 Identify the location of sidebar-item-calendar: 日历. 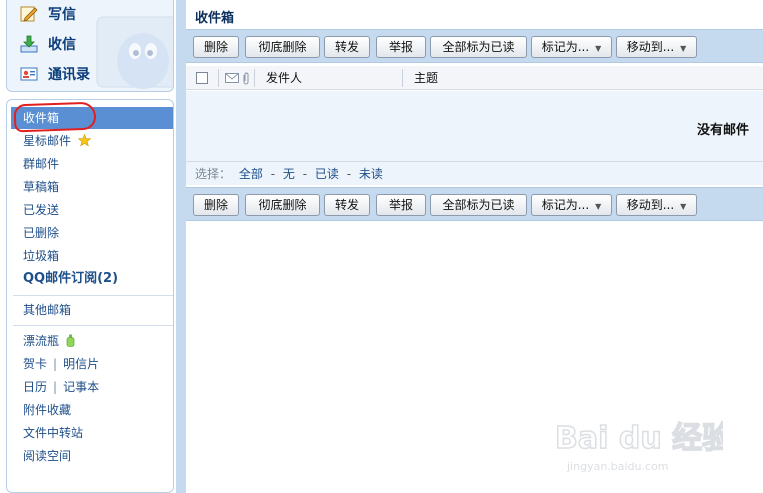
(35, 387).